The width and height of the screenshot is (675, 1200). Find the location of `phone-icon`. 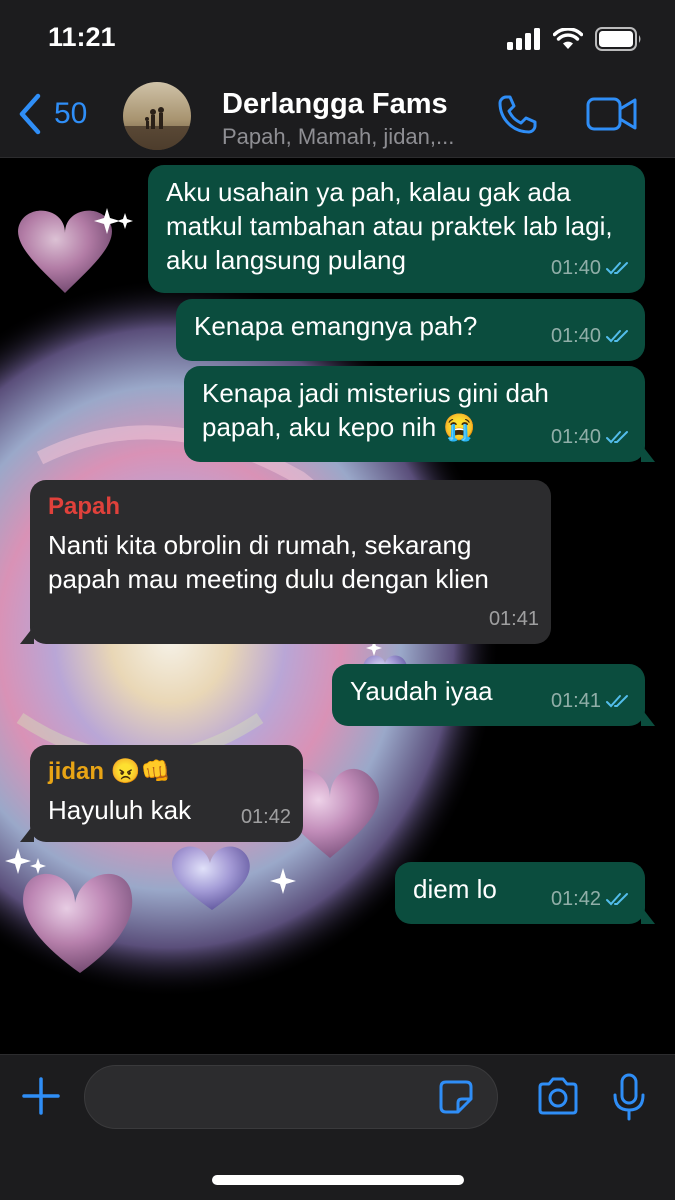

phone-icon is located at coordinates (517, 115).